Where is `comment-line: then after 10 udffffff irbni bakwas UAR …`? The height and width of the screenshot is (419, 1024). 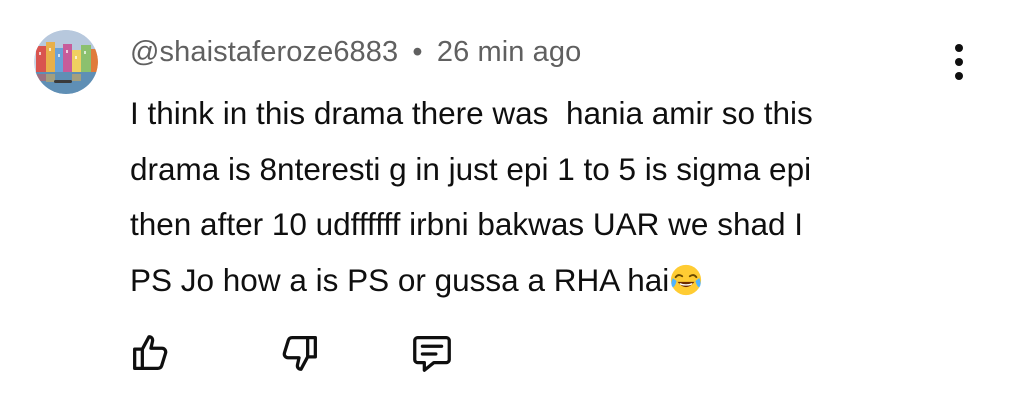
comment-line: then after 10 udffffff irbni bakwas UAR … is located at coordinates (467, 224).